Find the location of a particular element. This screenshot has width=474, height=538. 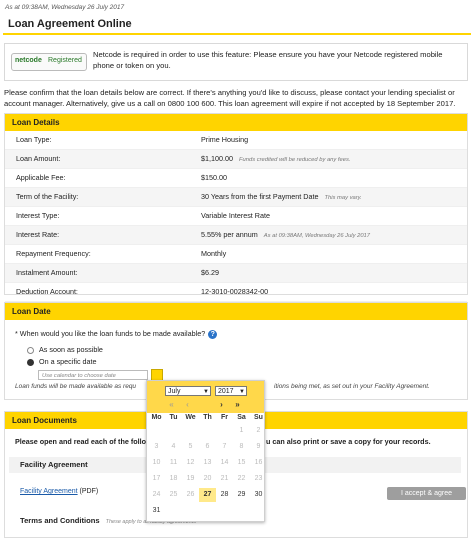

day-cell: 10 is located at coordinates (156, 462).